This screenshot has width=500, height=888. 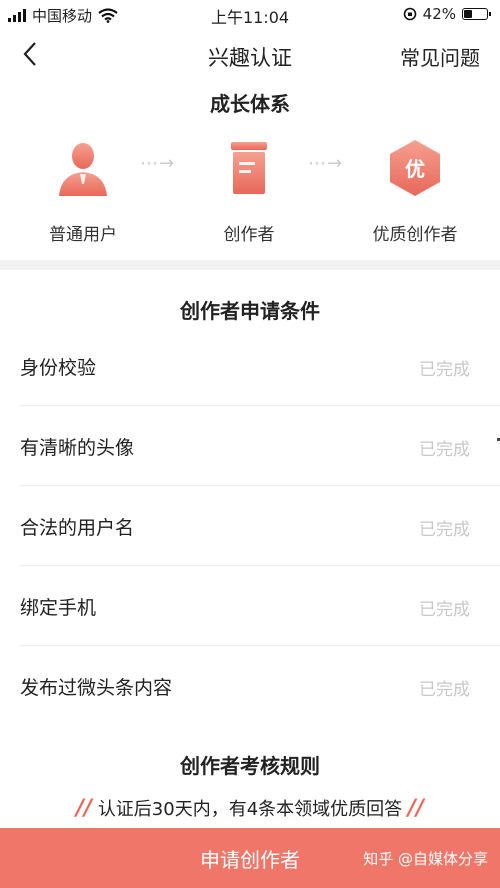 What do you see at coordinates (439, 14) in the screenshot?
I see `battery-percent: 42%` at bounding box center [439, 14].